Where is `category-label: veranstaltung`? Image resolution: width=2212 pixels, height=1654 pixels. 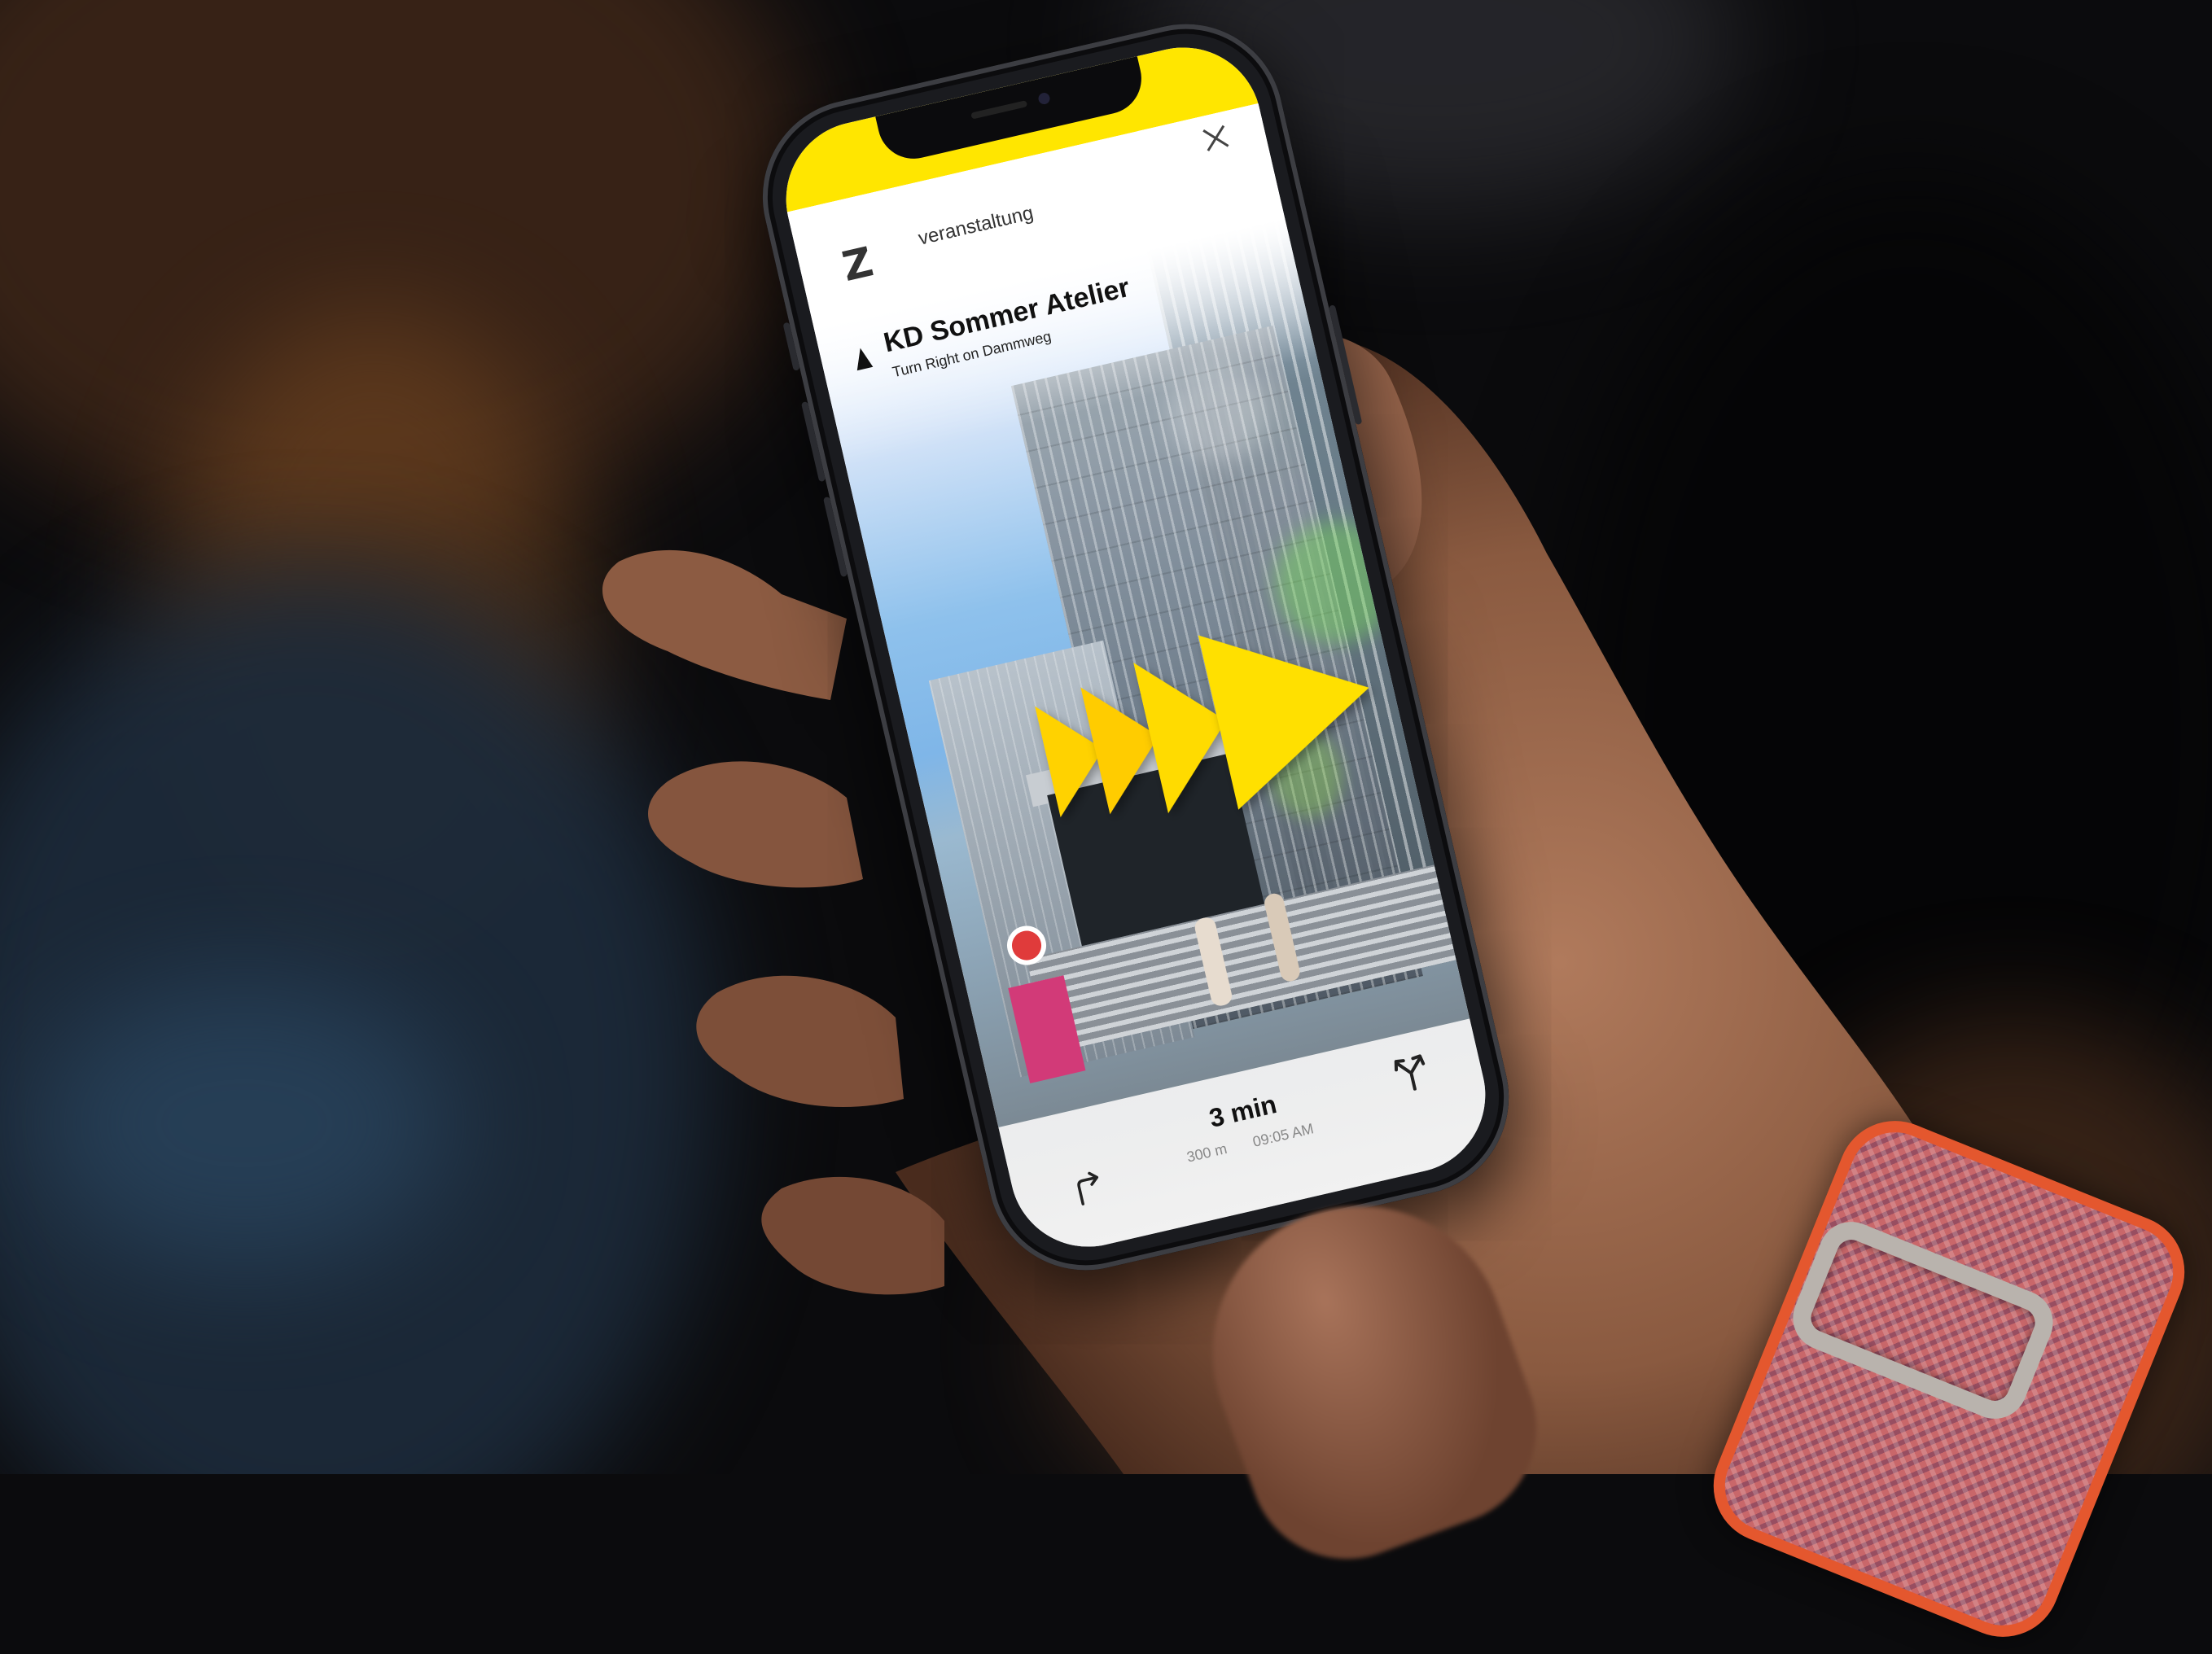
category-label: veranstaltung is located at coordinates (976, 226).